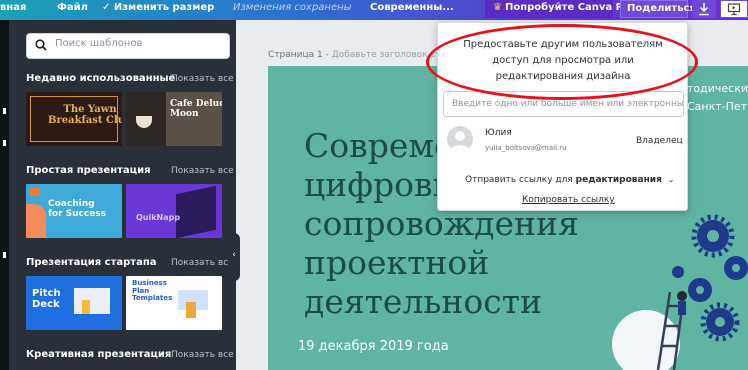  Describe the element at coordinates (497, 7) in the screenshot. I see `crown-icon: ♛` at that location.